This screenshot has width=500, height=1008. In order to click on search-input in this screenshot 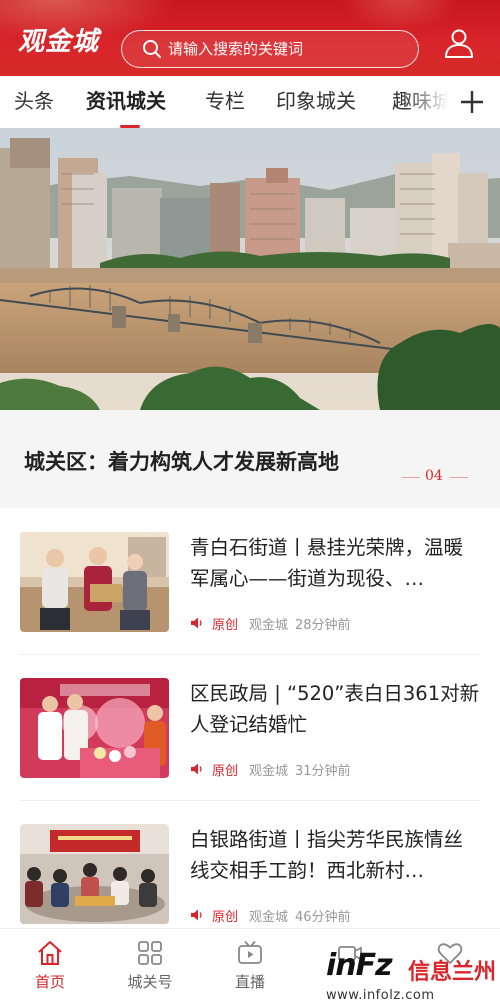, I will do `click(288, 48)`.